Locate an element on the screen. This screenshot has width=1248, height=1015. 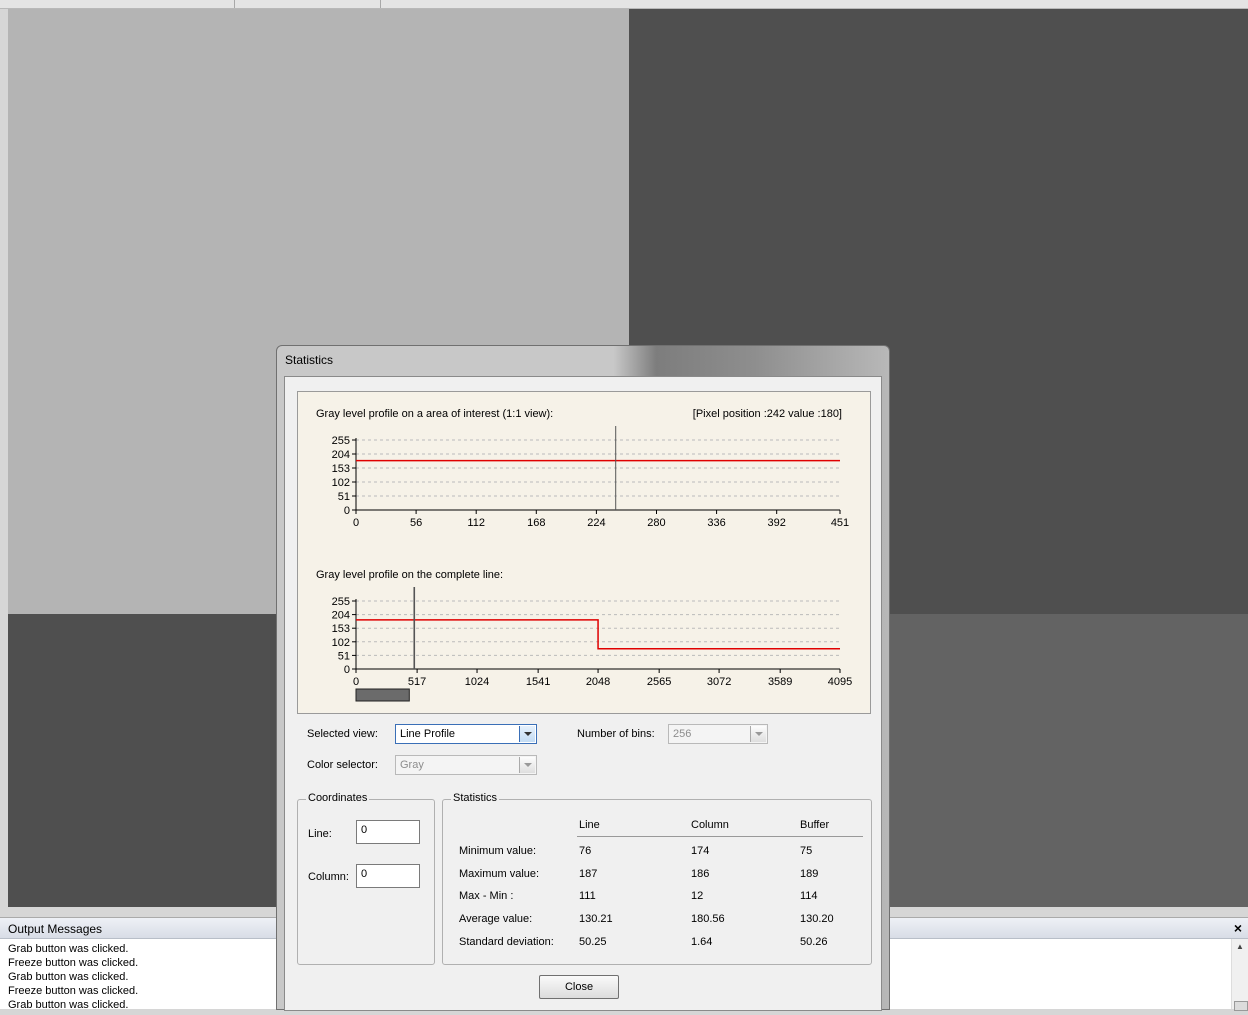
output-scrollbar: ▲ is located at coordinates (1239, 975).